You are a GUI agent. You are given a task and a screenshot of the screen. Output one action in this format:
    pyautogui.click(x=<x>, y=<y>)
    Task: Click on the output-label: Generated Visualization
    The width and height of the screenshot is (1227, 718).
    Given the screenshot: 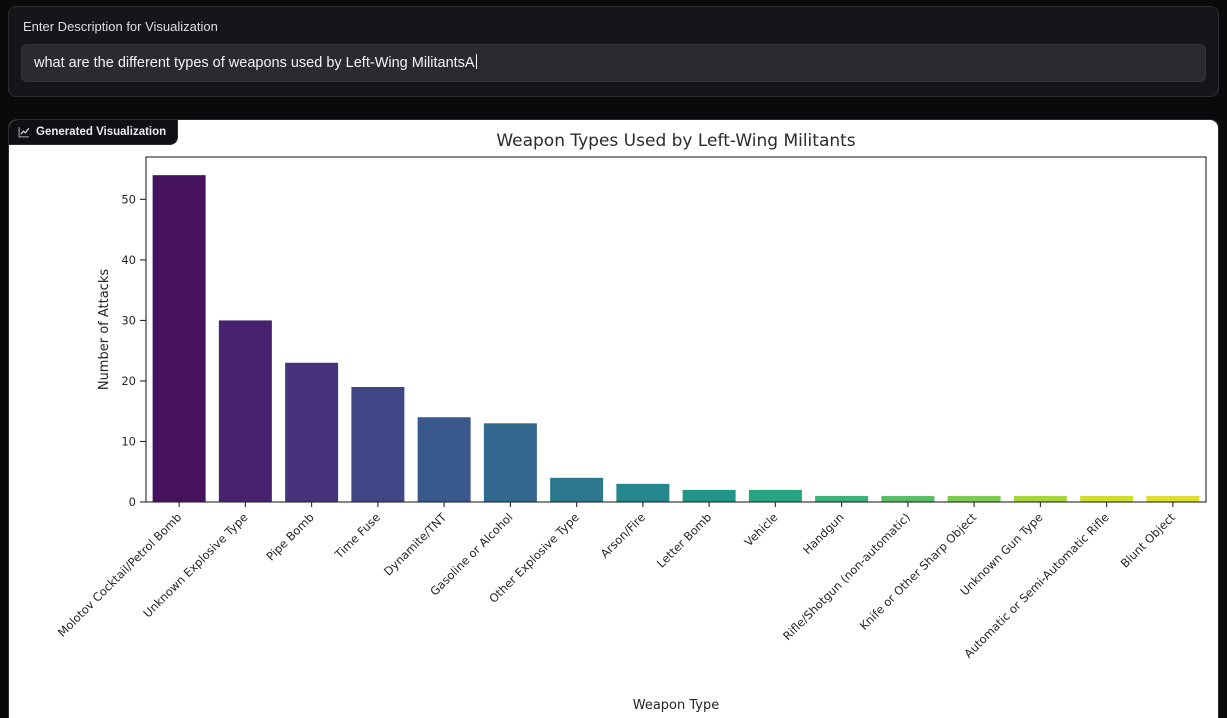 What is the action you would take?
    pyautogui.click(x=94, y=132)
    